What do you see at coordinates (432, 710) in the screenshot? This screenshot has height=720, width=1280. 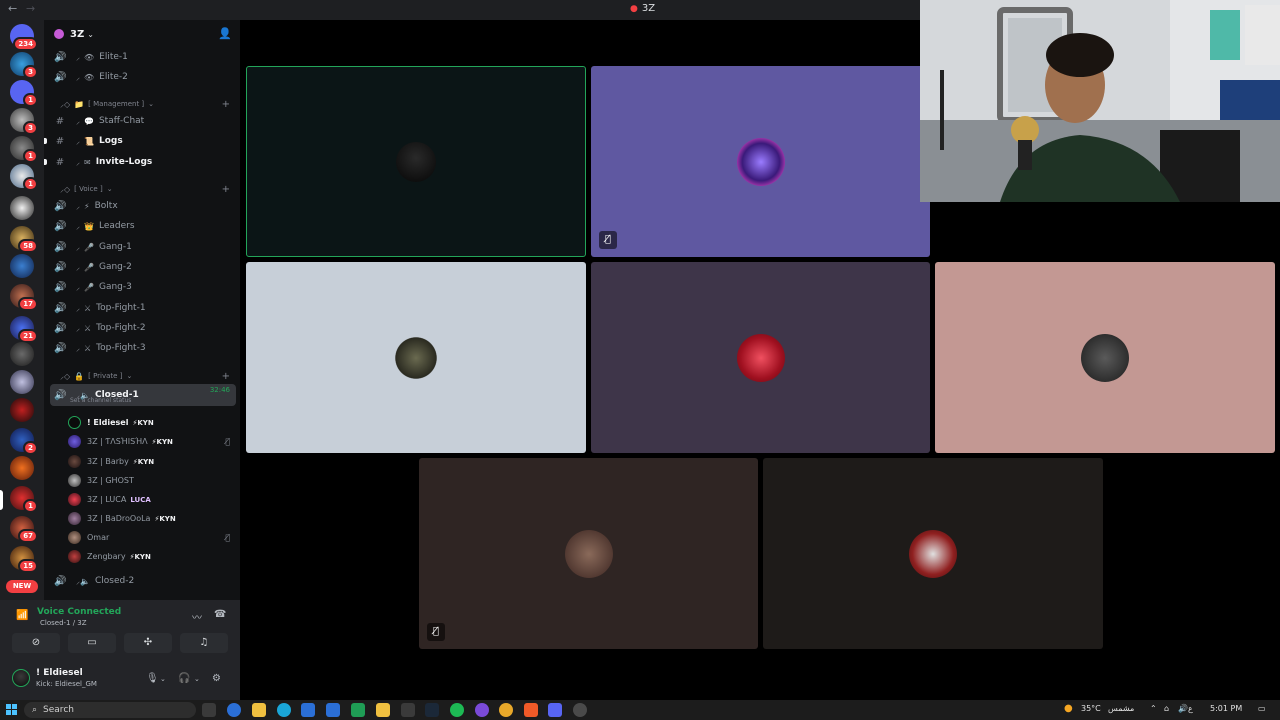 I see `steam-icon` at bounding box center [432, 710].